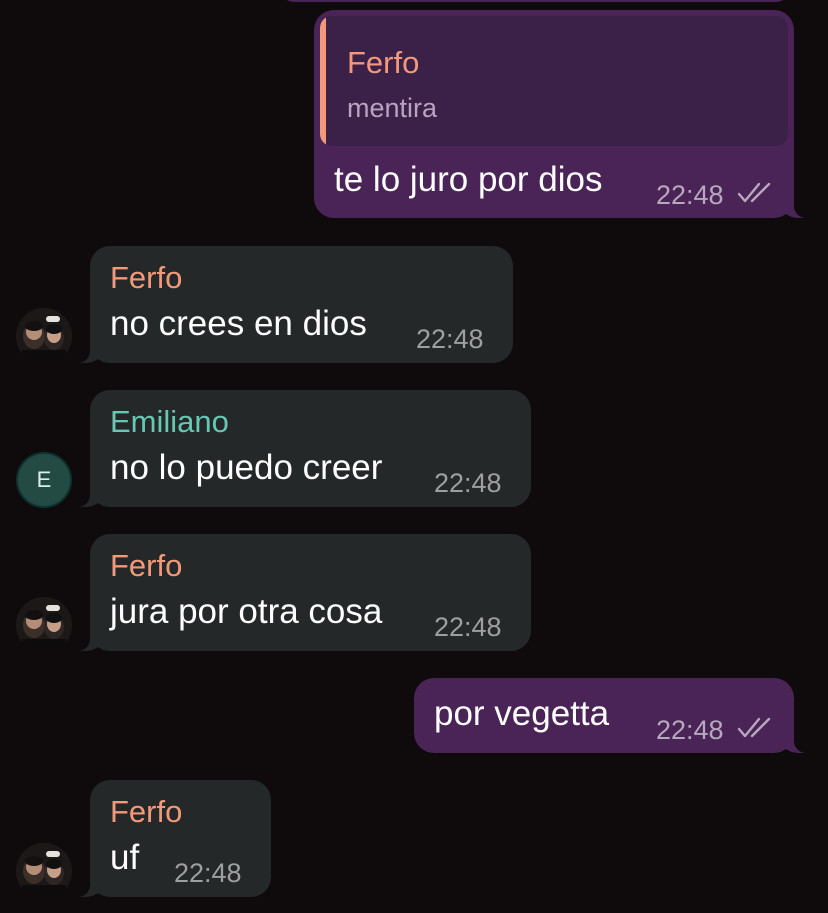 The width and height of the screenshot is (828, 913). Describe the element at coordinates (392, 108) in the screenshot. I see `reply-message-text: mentira` at that location.